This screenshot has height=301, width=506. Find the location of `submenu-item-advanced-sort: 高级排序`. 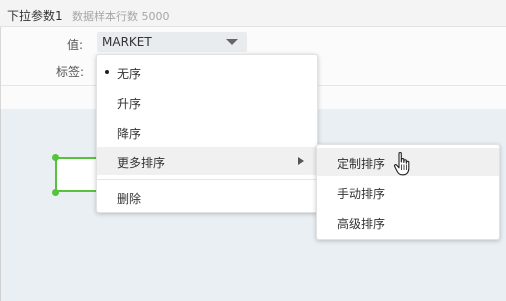

submenu-item-advanced-sort: 高级排序 is located at coordinates (408, 222).